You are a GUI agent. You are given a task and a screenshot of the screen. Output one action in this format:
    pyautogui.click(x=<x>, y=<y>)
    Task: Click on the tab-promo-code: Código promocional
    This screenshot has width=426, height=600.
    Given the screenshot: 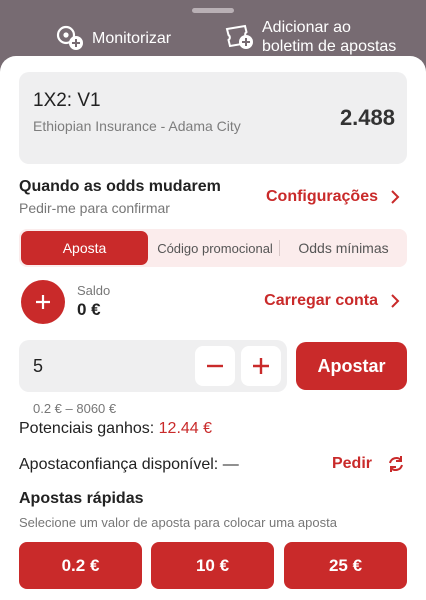 What is the action you would take?
    pyautogui.click(x=215, y=248)
    